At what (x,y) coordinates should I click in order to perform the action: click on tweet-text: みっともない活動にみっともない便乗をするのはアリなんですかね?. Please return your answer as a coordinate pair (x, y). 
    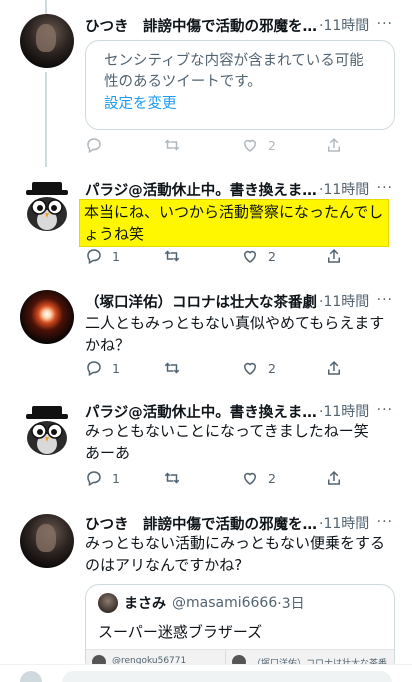
    Looking at the image, I should click on (235, 554).